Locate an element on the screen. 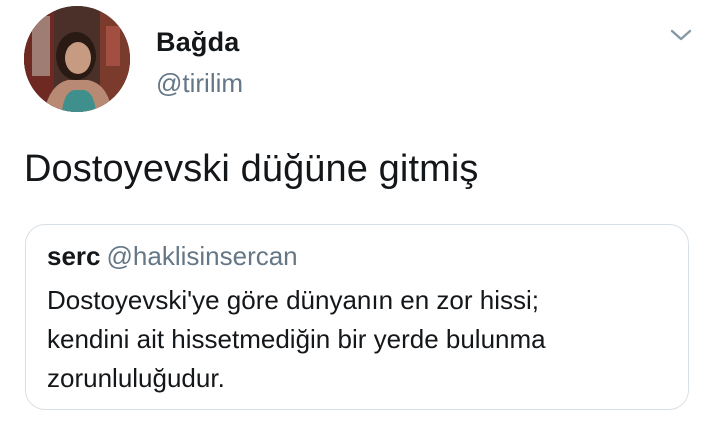 Image resolution: width=716 pixels, height=428 pixels. quoted-text-line: zorunluluğudur. is located at coordinates (136, 378).